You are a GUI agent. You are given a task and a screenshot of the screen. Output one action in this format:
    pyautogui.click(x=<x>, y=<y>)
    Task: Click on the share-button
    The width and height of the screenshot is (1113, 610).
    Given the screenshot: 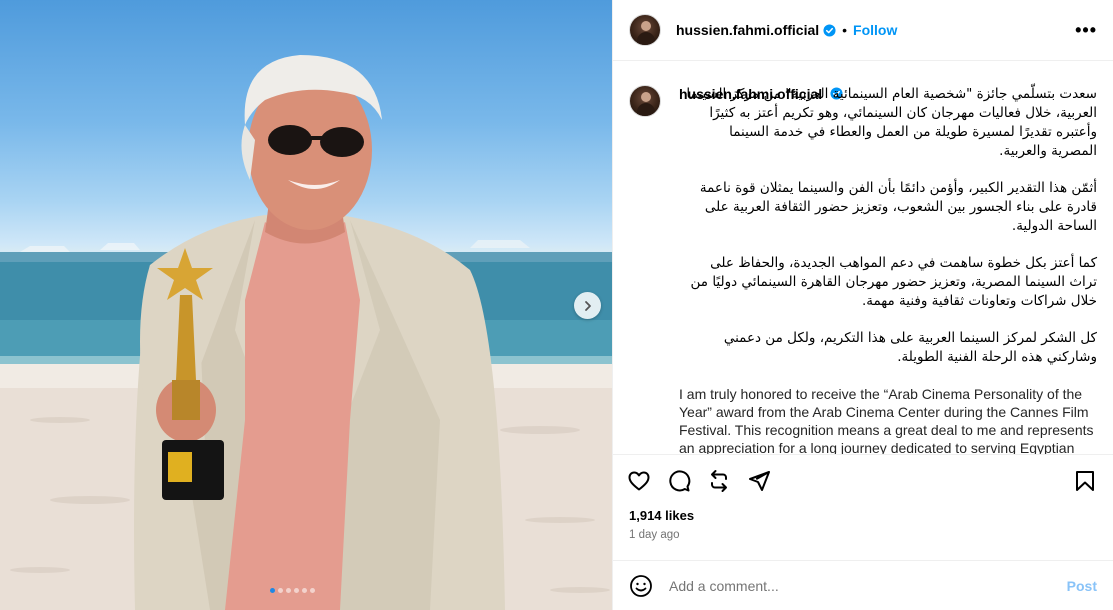 What is the action you would take?
    pyautogui.click(x=759, y=481)
    